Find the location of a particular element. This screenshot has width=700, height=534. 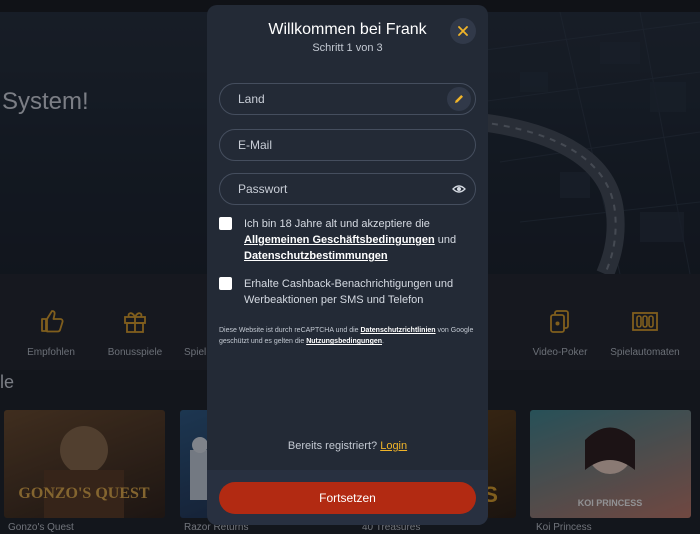

password-field is located at coordinates (347, 189).